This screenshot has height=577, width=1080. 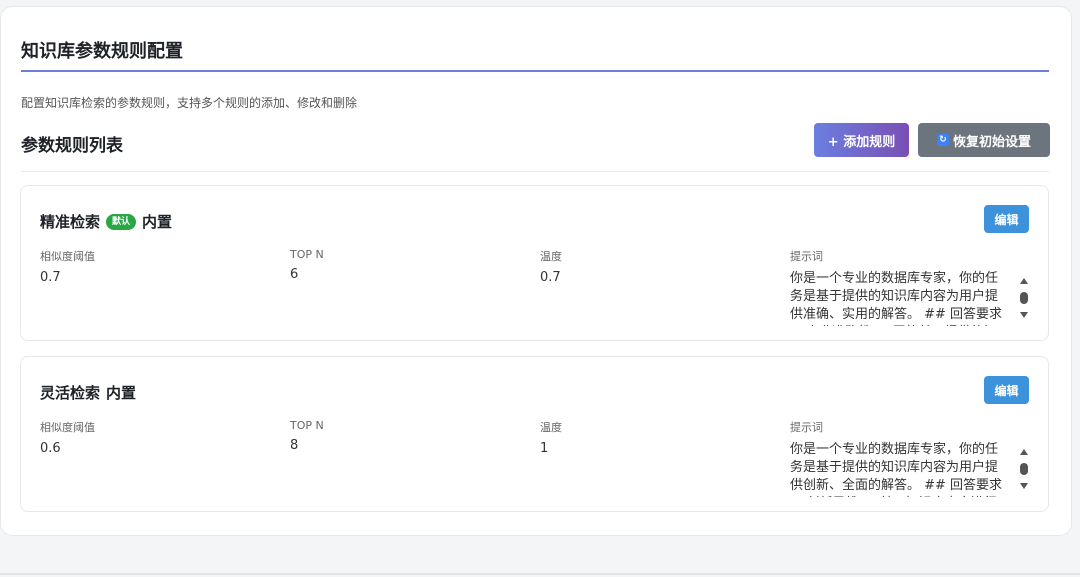 I want to click on threshold-field: 相似度阈值 0.7, so click(x=67, y=266).